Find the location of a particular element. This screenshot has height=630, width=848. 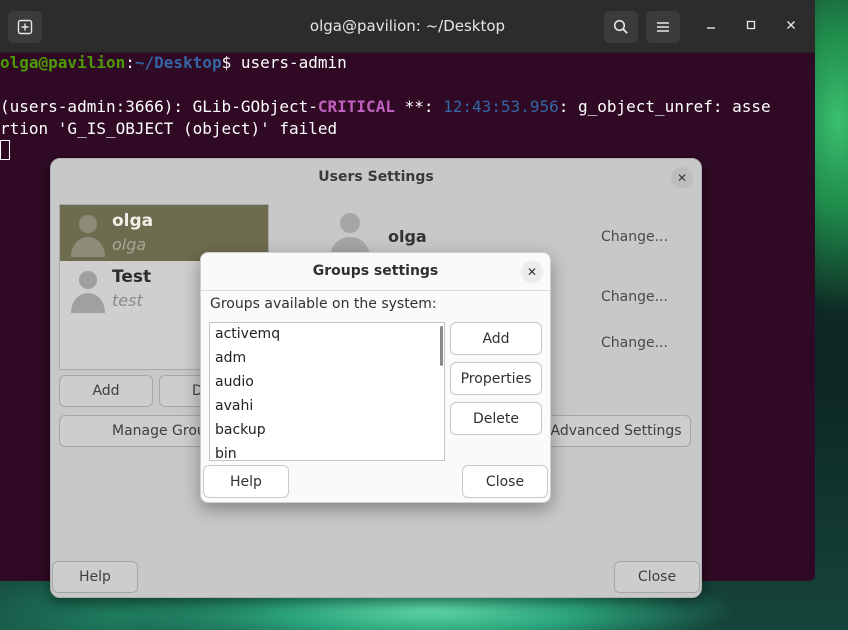

users-help-button: Help is located at coordinates (95, 577).